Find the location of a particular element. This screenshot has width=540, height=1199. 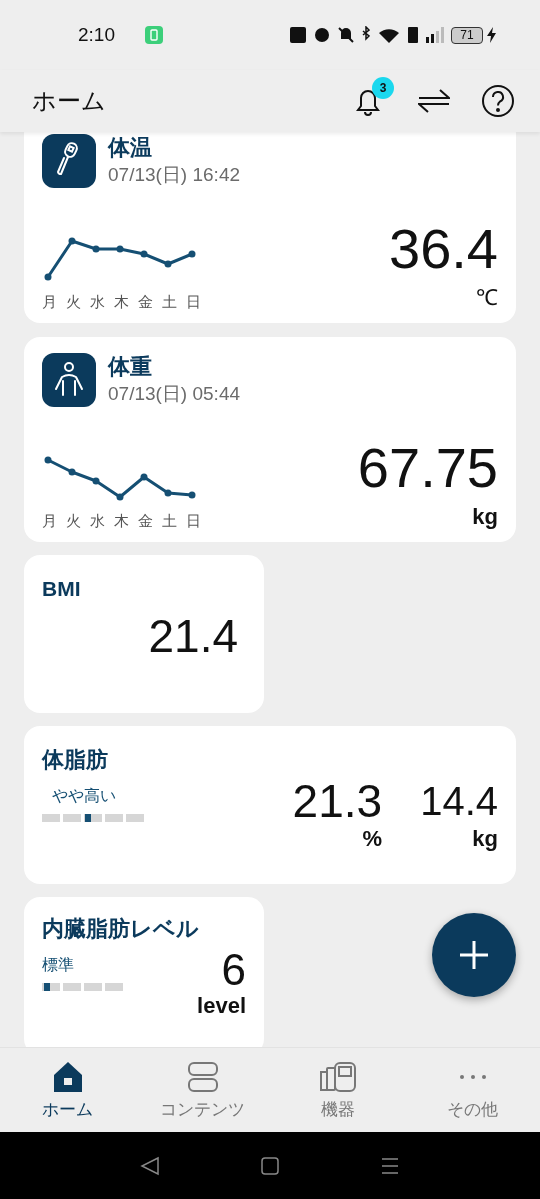

thermometer-icon is located at coordinates (69, 161).